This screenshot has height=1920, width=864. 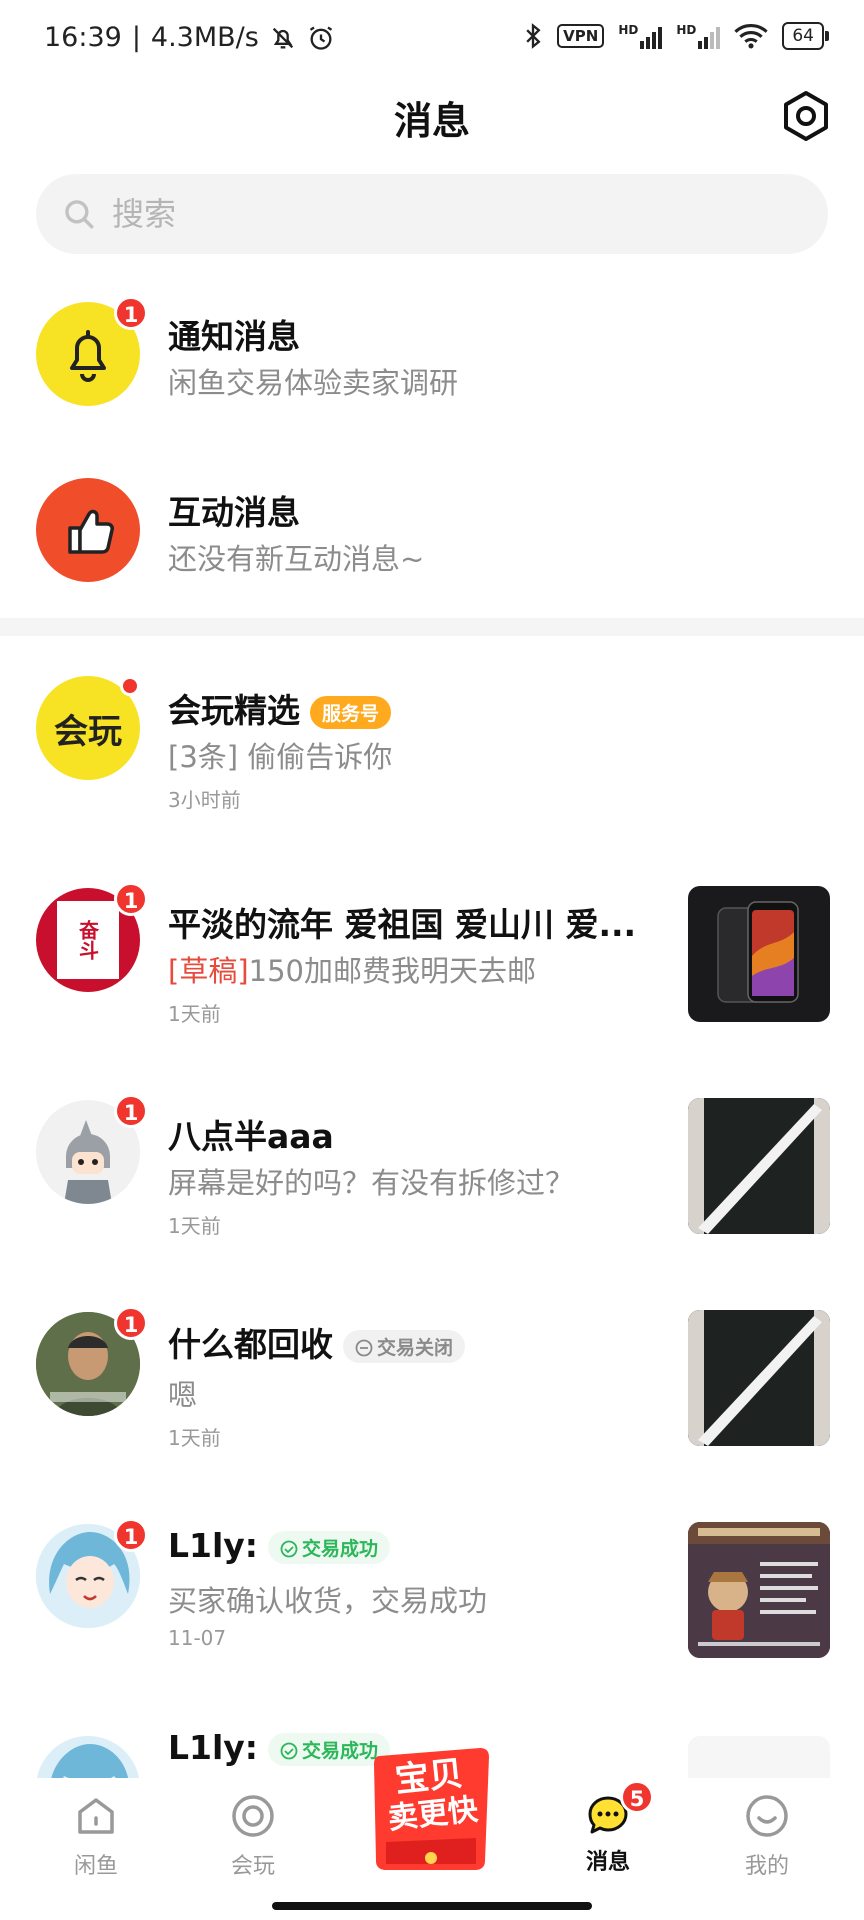 I want to click on conversation-row: 会玩 会玩精选 服务号 [3条] 偷偷告诉你 3小时前, so click(x=432, y=746).